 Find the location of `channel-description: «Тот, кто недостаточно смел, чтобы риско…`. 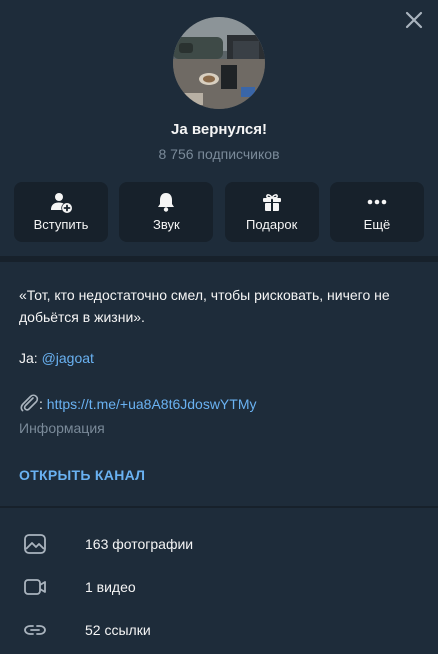

channel-description: «Тот, кто недостаточно смел, чтобы риско… is located at coordinates (204, 306).